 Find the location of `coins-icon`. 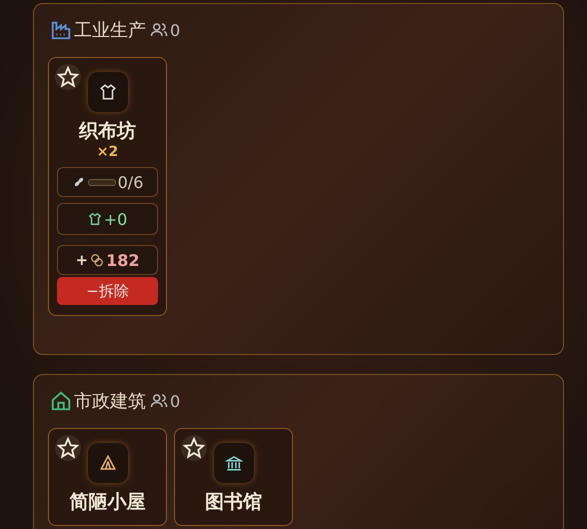

coins-icon is located at coordinates (97, 260).